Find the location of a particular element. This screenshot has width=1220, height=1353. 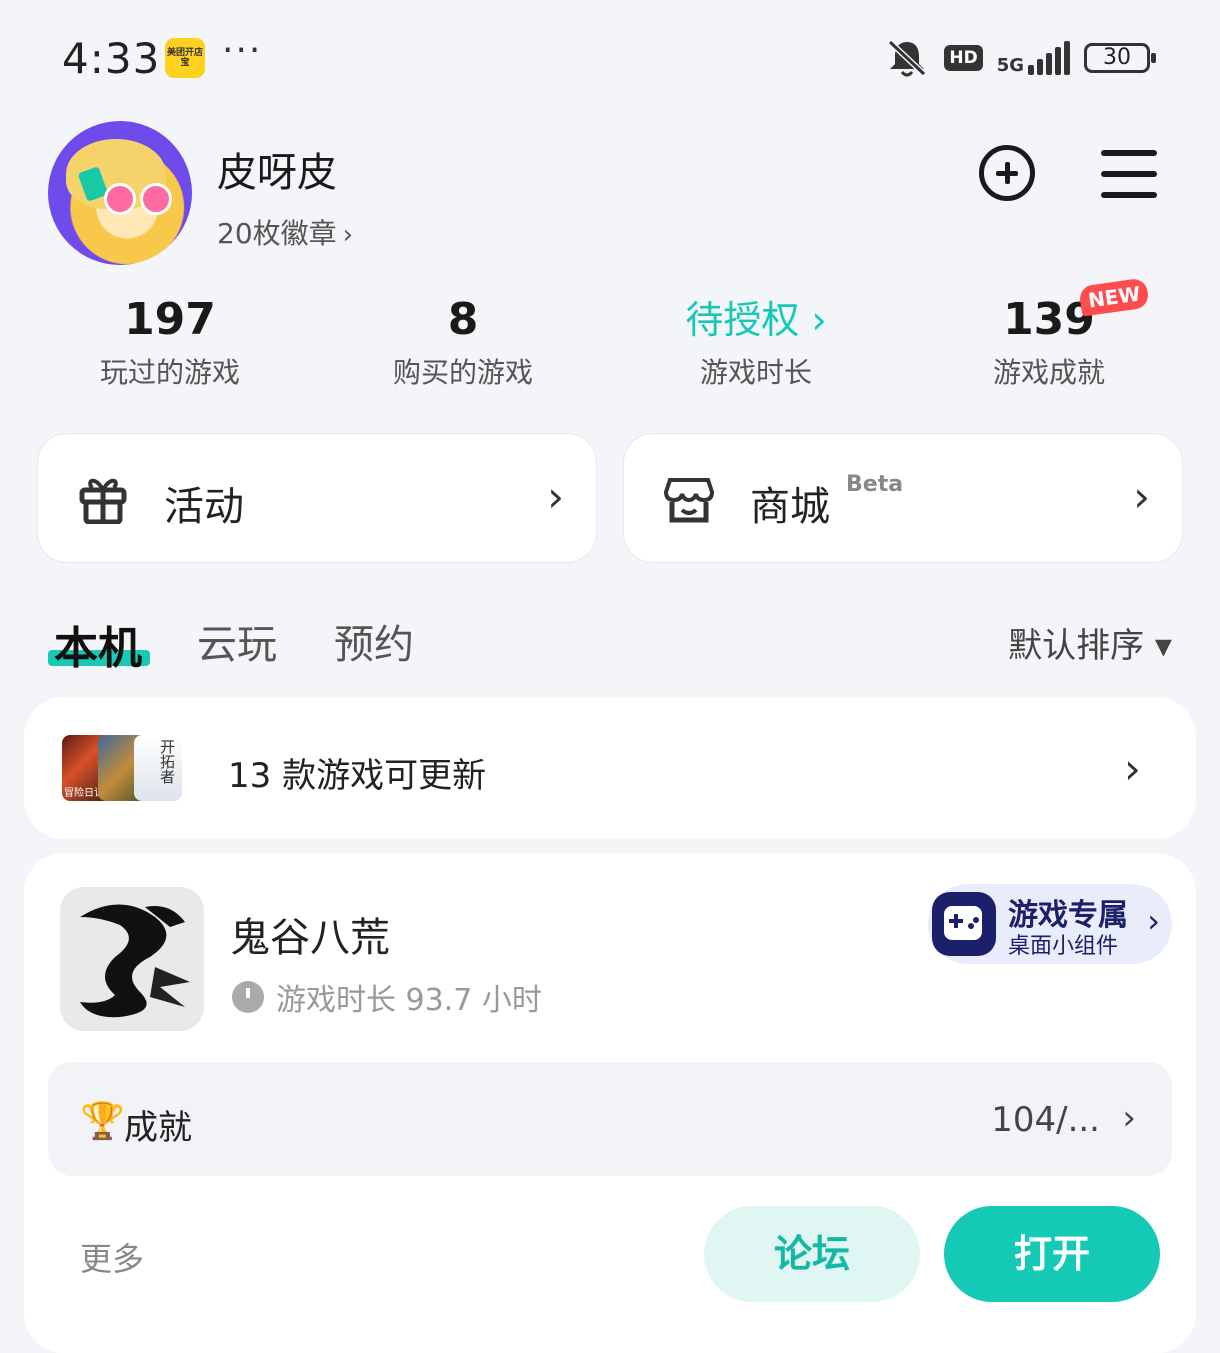

activity-label: 活动 is located at coordinates (204, 507).